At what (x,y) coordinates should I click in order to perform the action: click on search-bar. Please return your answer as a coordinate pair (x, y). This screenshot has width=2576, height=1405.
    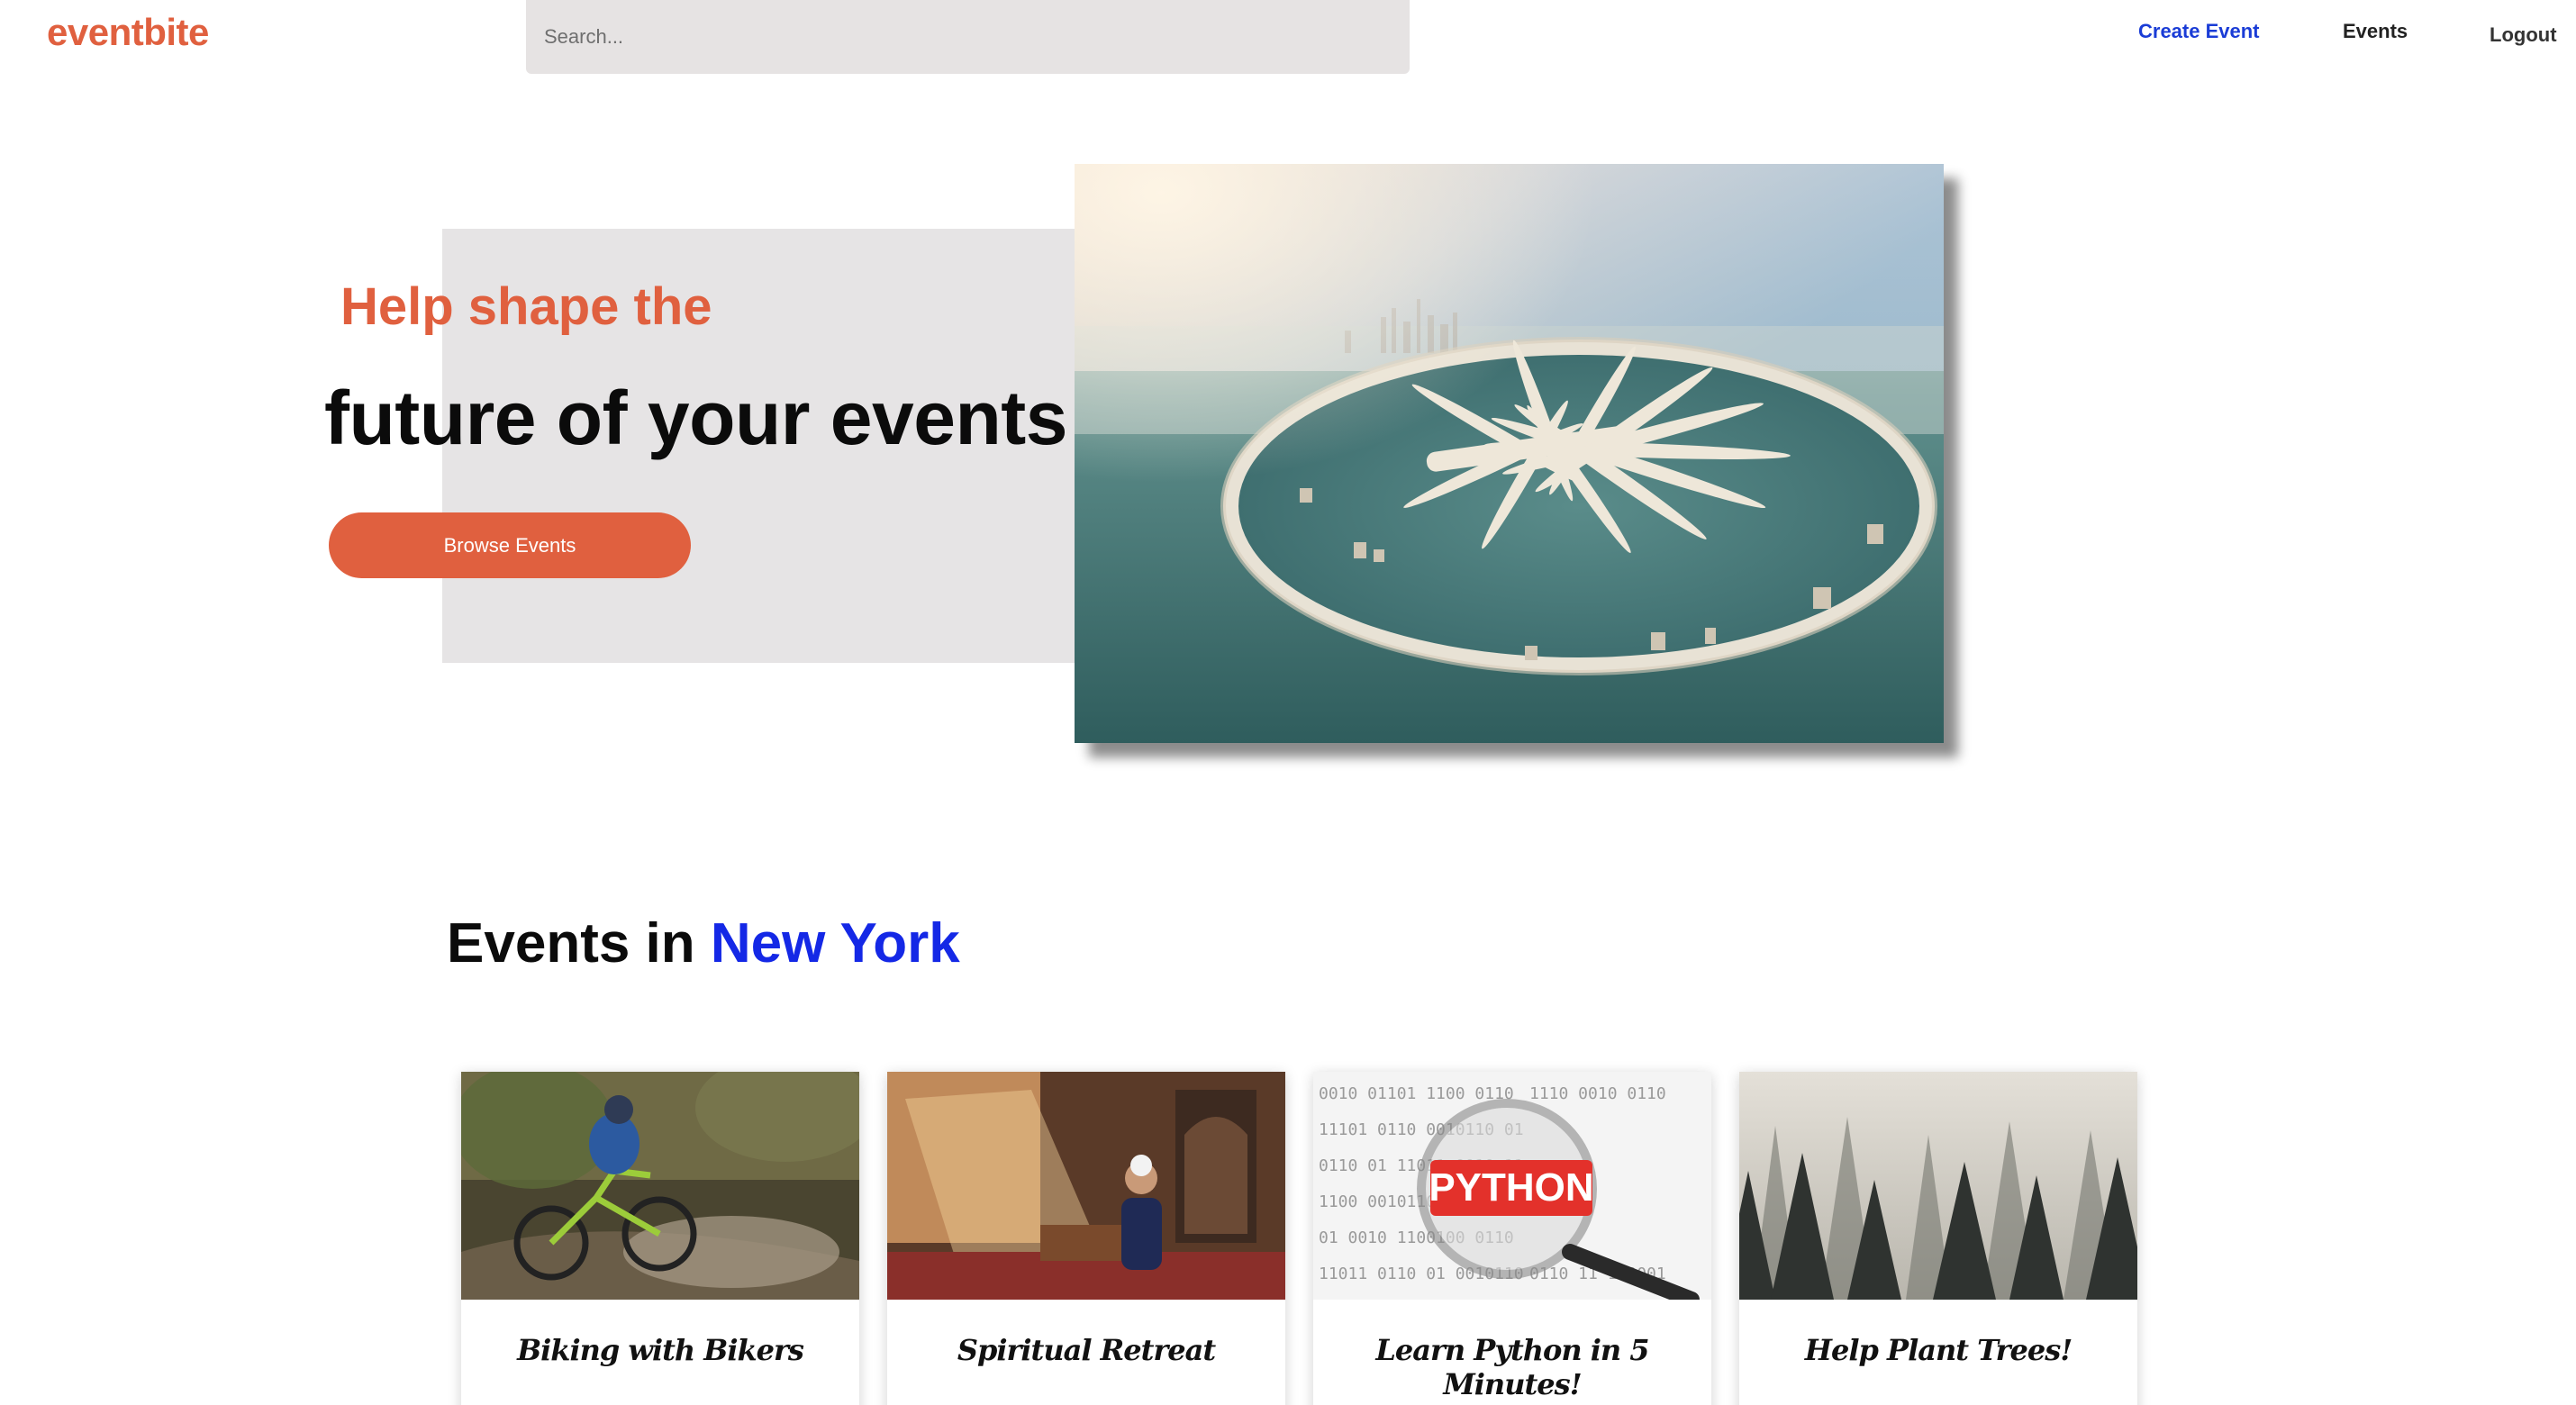
    Looking at the image, I should click on (968, 37).